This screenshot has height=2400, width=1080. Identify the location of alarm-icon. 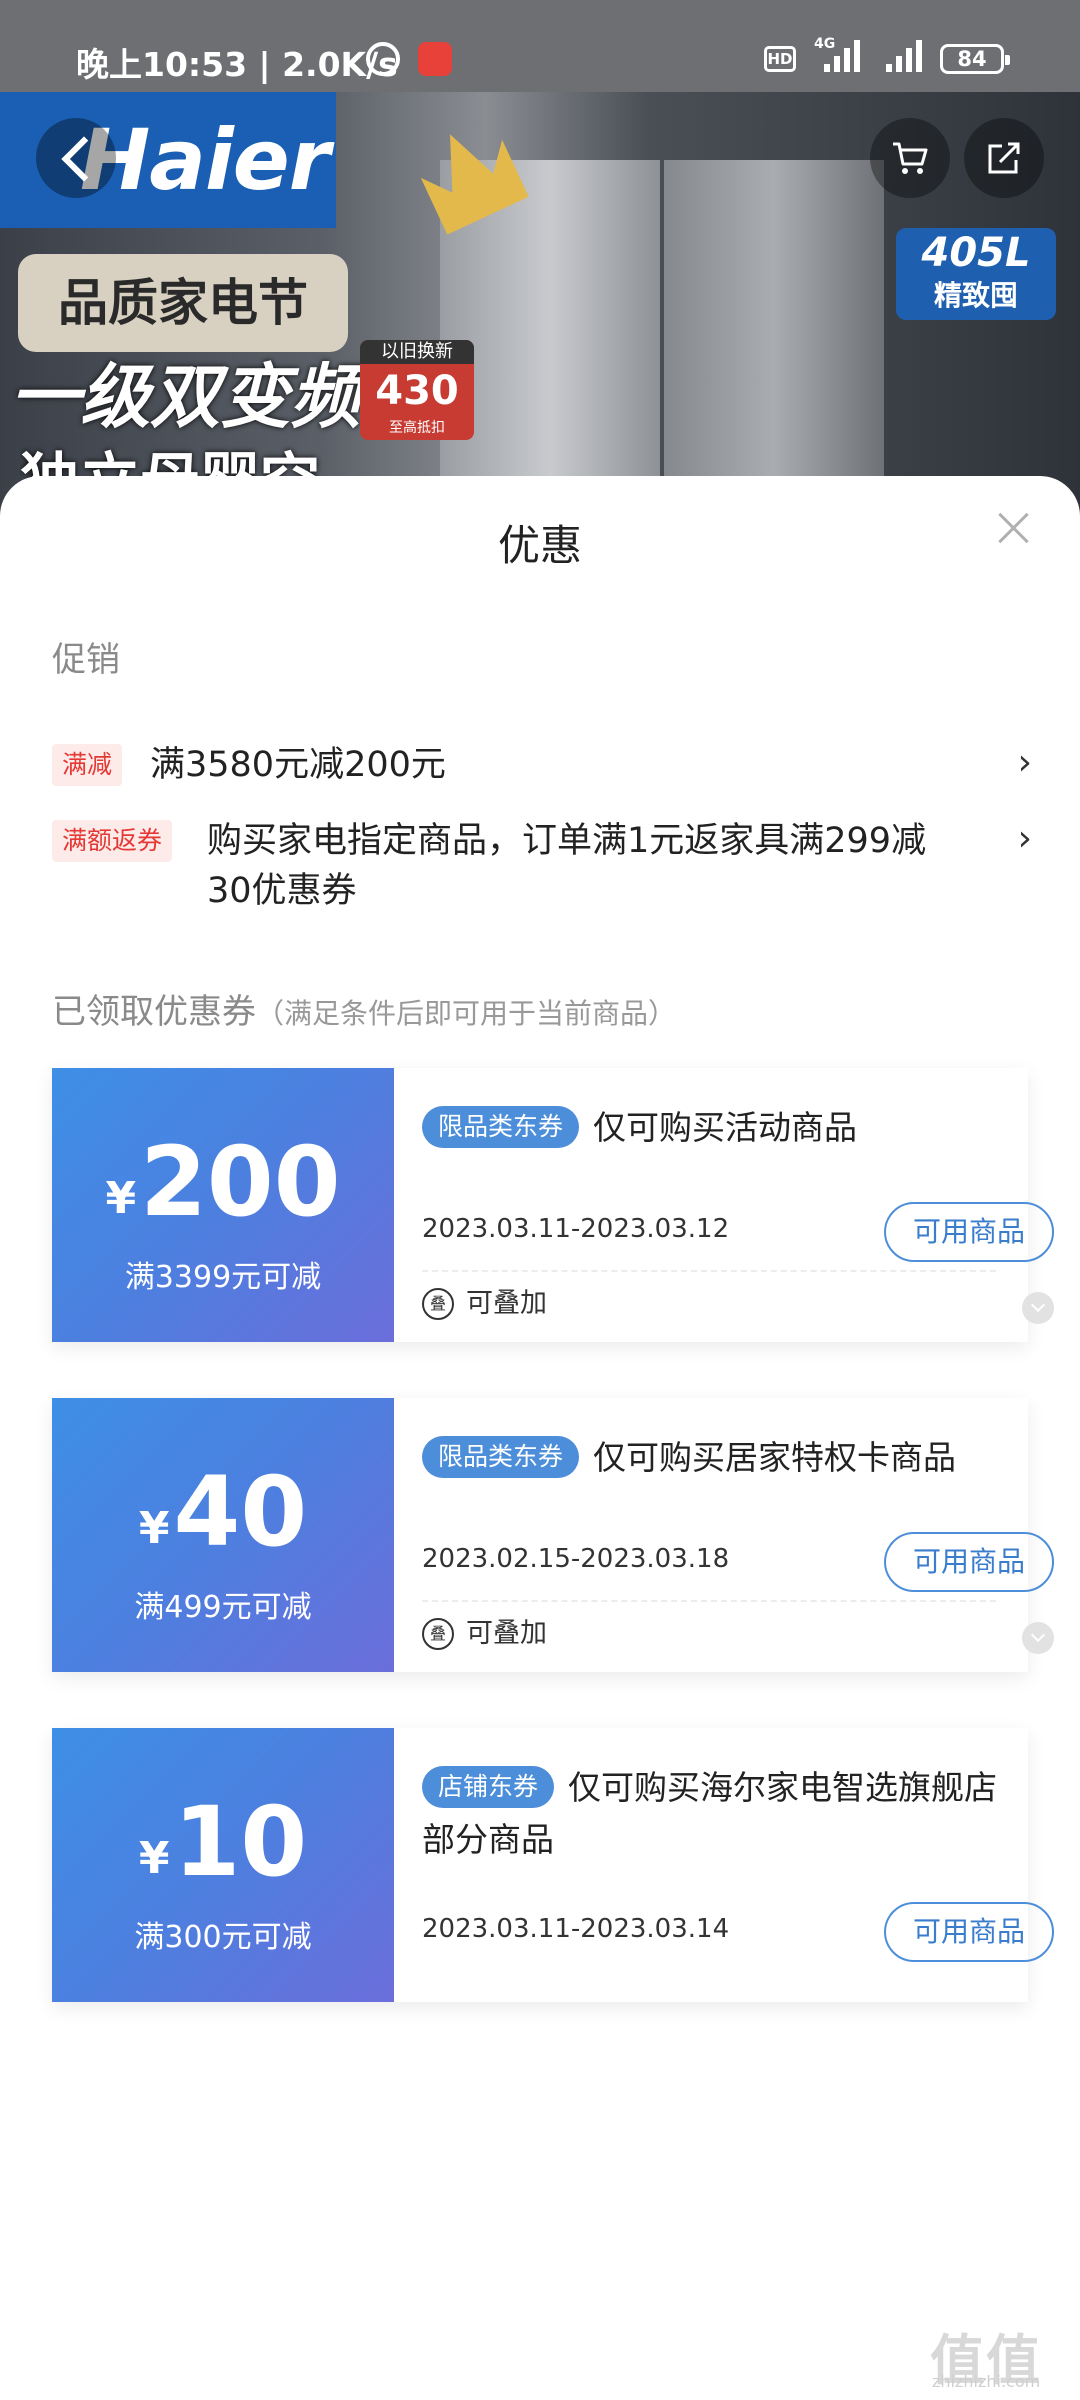
(383, 59).